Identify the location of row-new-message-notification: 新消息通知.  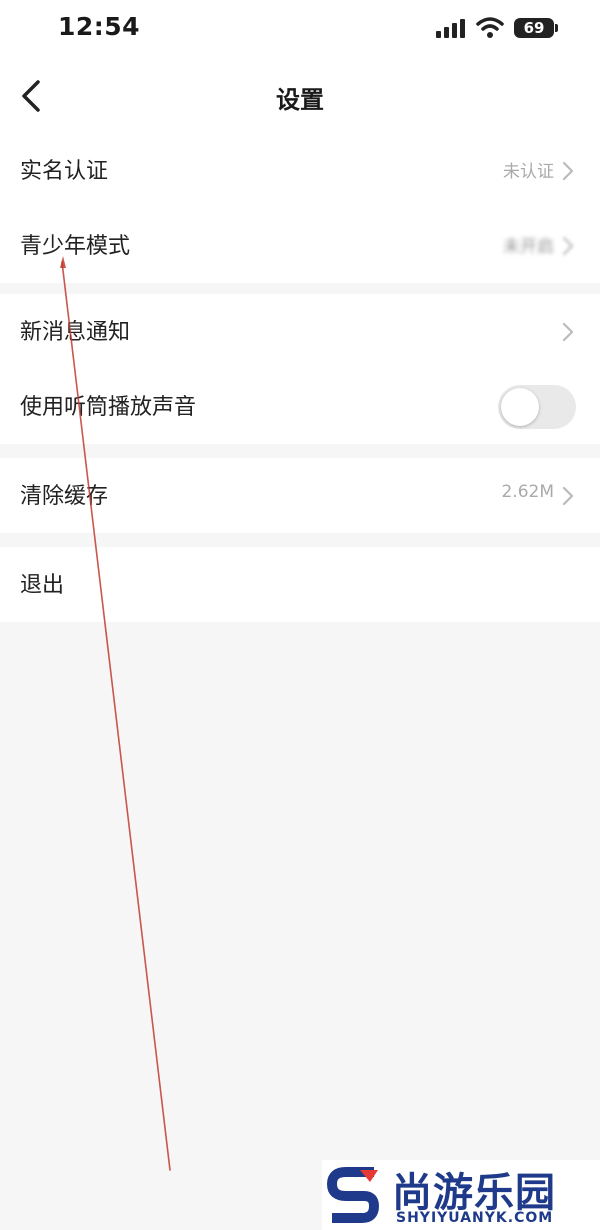
(300, 331).